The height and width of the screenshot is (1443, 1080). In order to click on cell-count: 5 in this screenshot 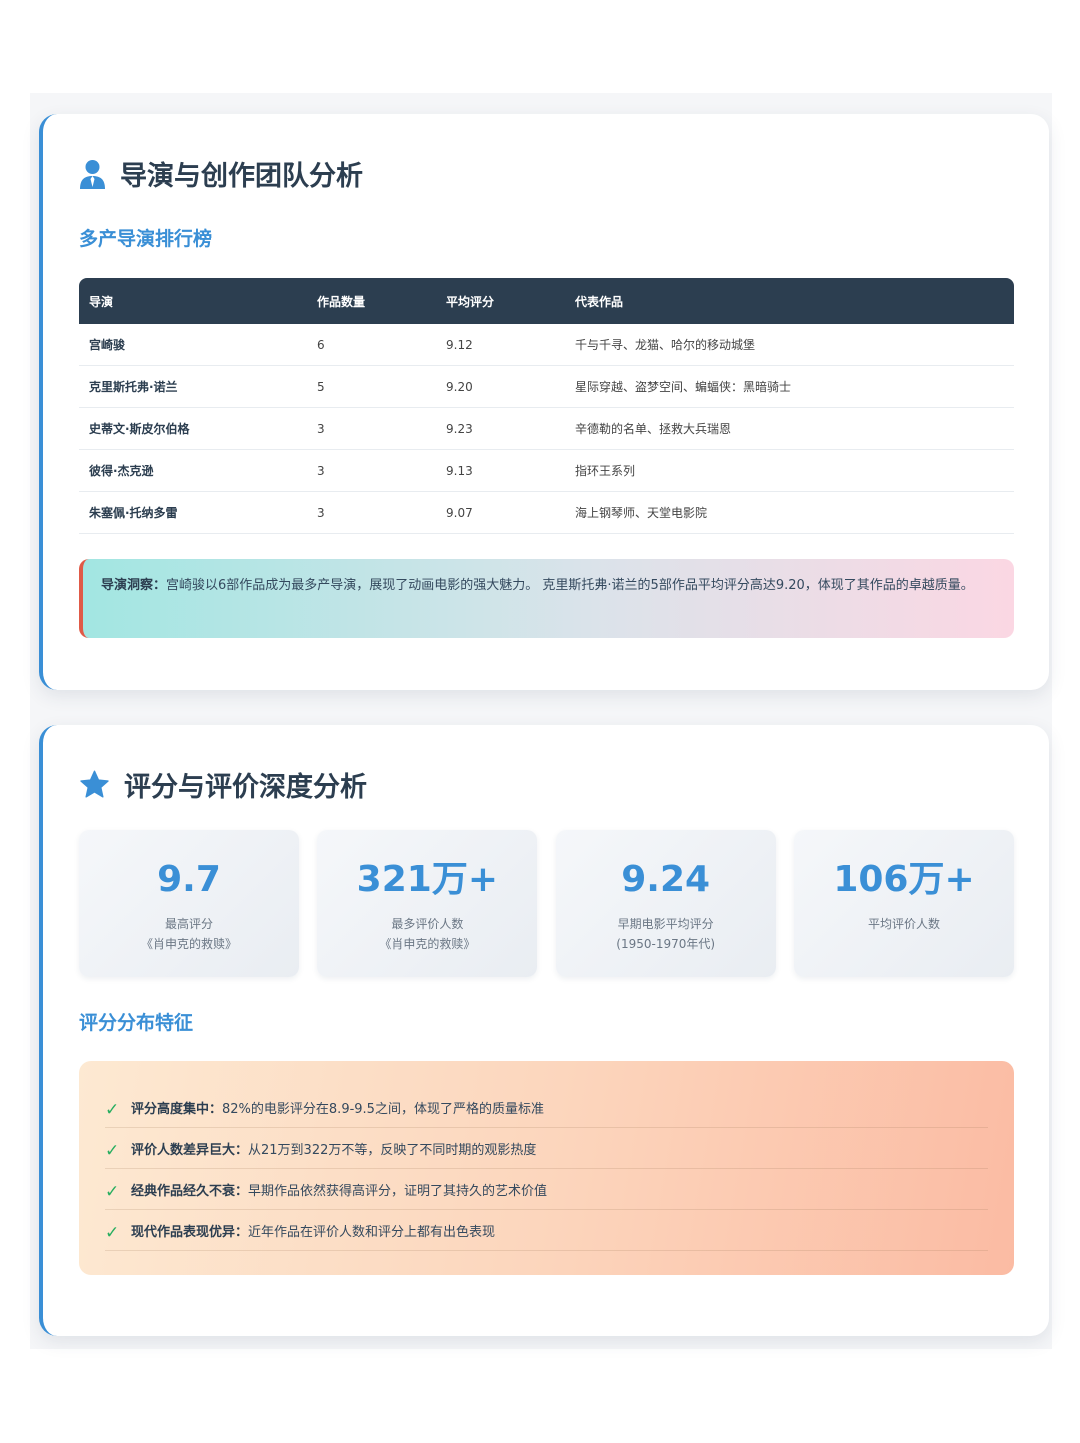, I will do `click(371, 386)`.